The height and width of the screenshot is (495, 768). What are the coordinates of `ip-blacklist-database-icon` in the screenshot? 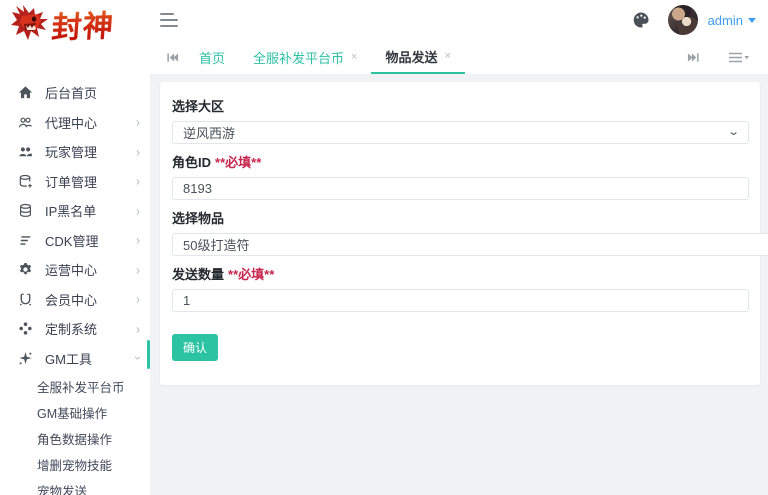 It's located at (25, 210).